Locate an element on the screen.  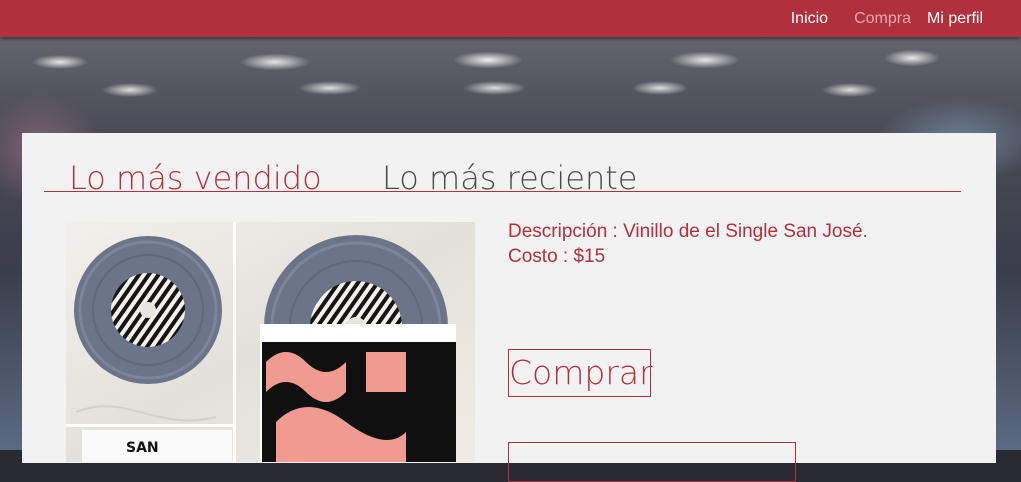
top-navbar: Inicio Compra Mi perfil is located at coordinates (510, 18).